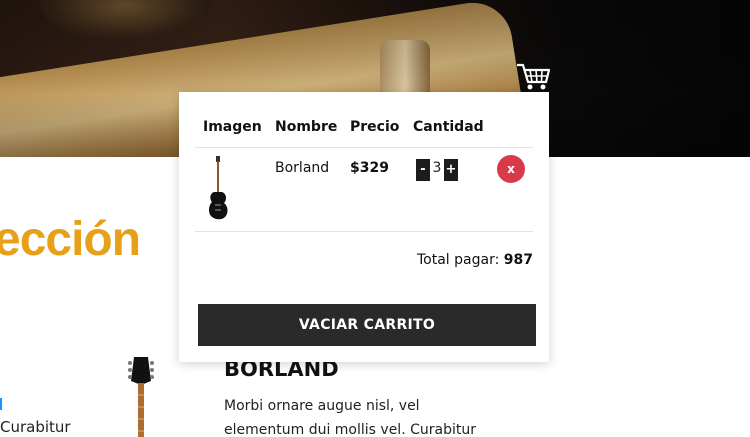 The height and width of the screenshot is (437, 750). What do you see at coordinates (1, 404) in the screenshot?
I see `edge-marker` at bounding box center [1, 404].